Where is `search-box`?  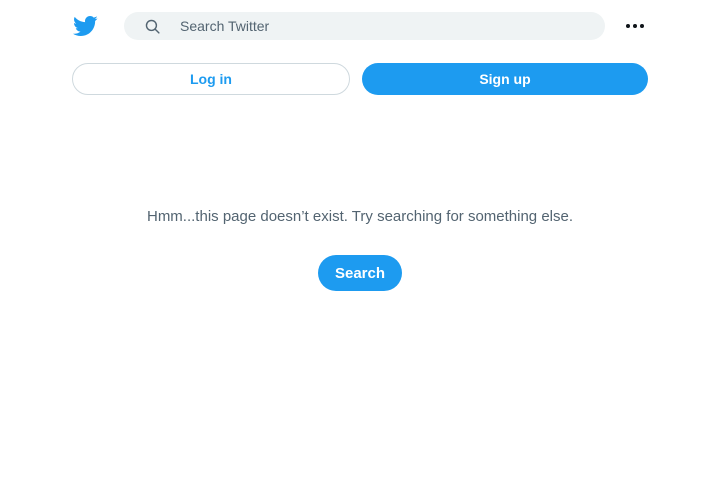 search-box is located at coordinates (364, 26).